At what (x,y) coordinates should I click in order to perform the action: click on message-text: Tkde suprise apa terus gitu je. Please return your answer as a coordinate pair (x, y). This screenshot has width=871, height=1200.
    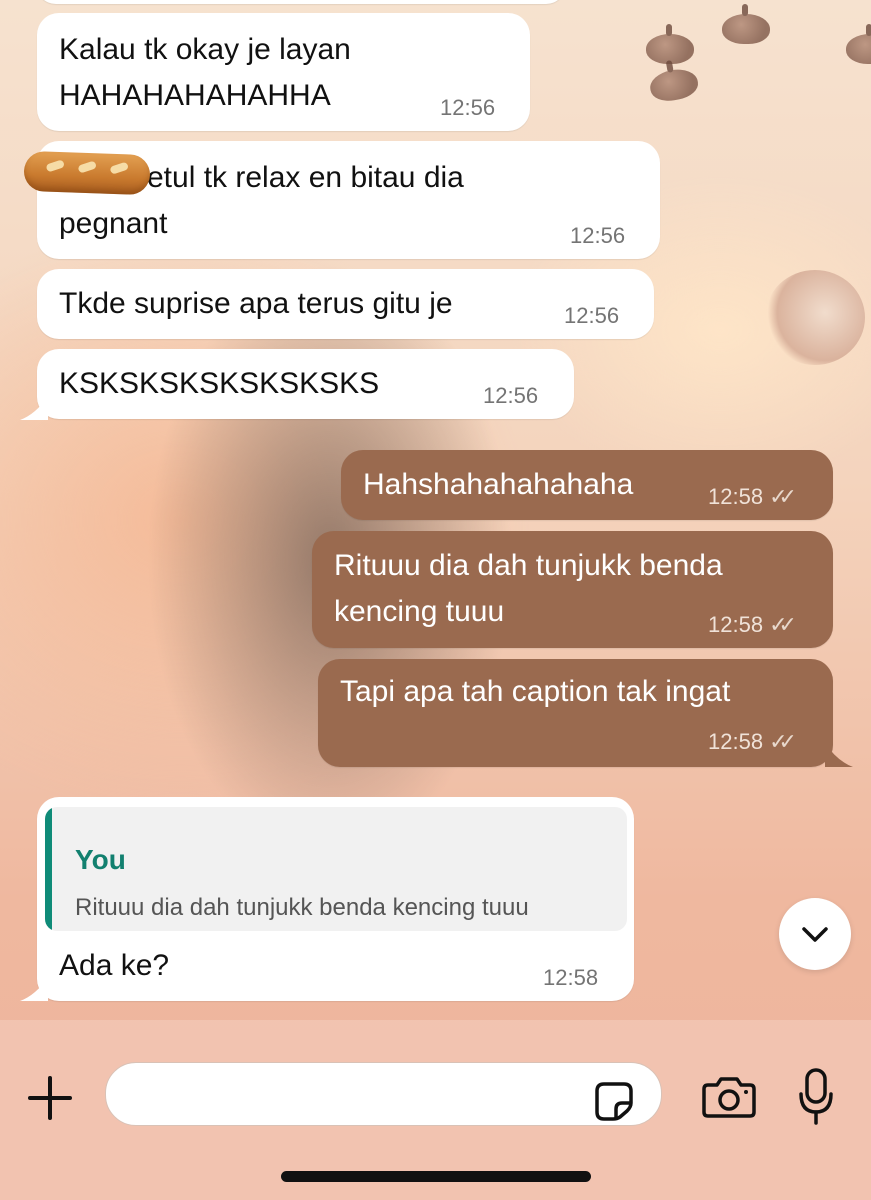
    Looking at the image, I should click on (256, 303).